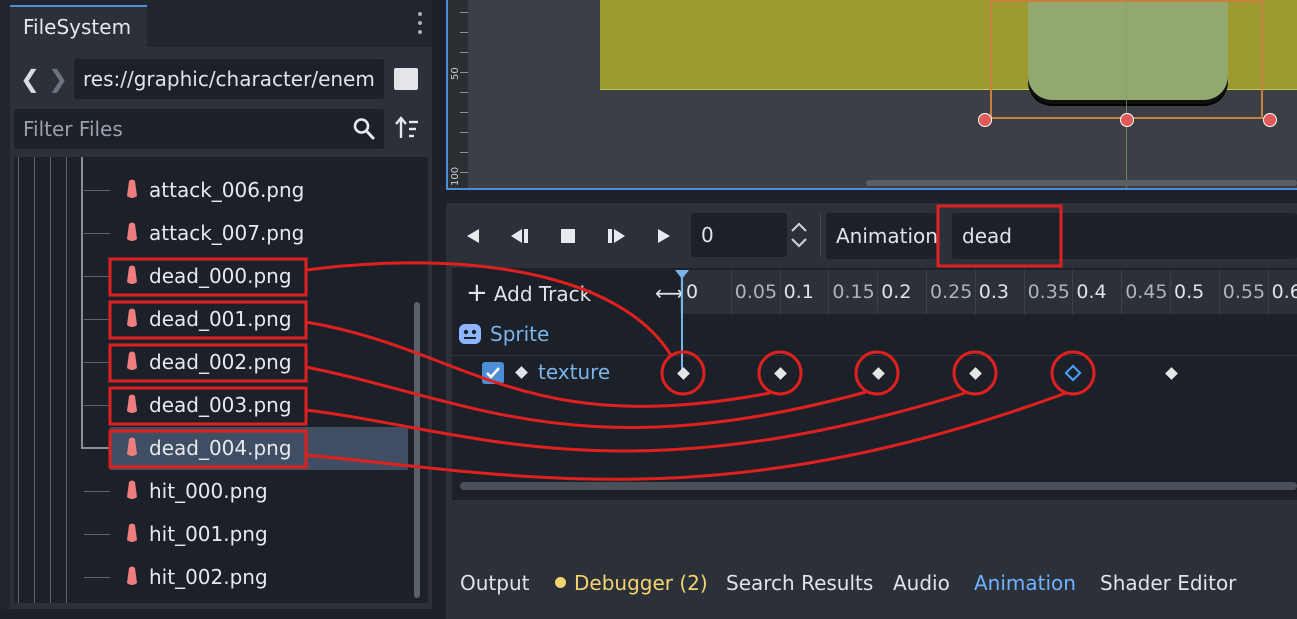 This screenshot has width=1297, height=619. I want to click on timeline-tick-label: 0.6, so click(1284, 292).